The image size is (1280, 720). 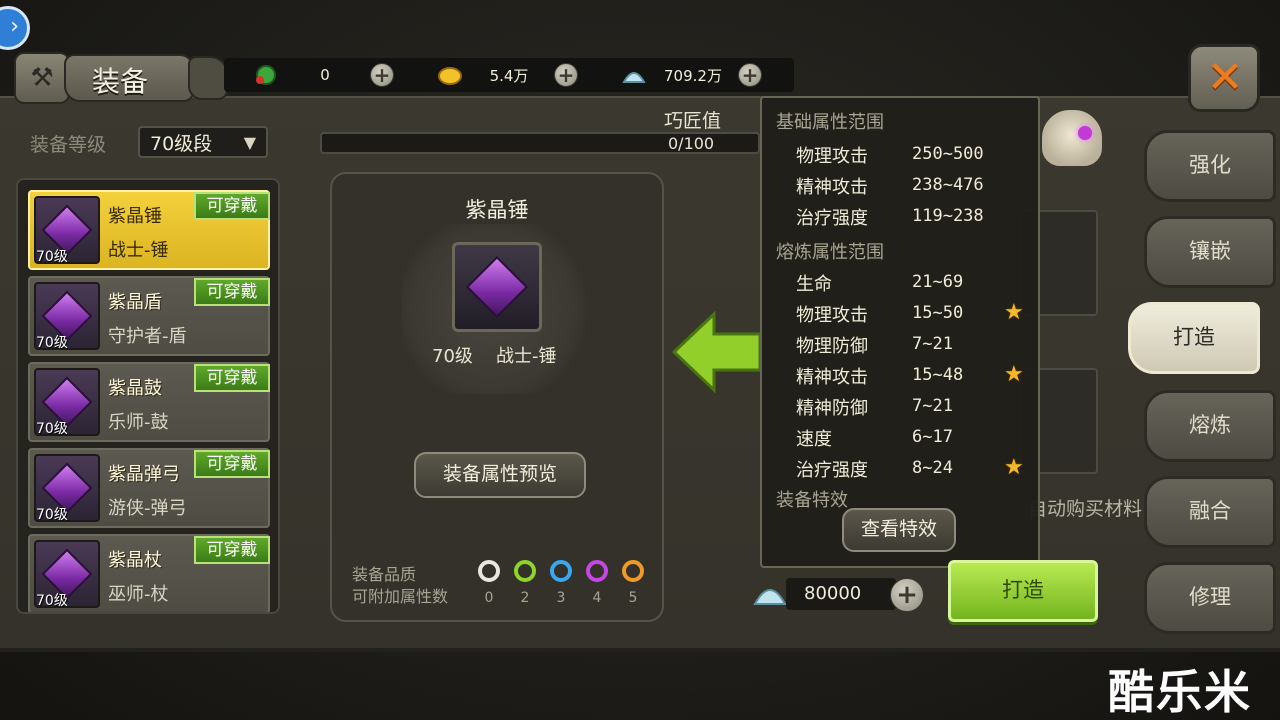 I want to click on level-select: 70级段 ▼, so click(x=203, y=142).